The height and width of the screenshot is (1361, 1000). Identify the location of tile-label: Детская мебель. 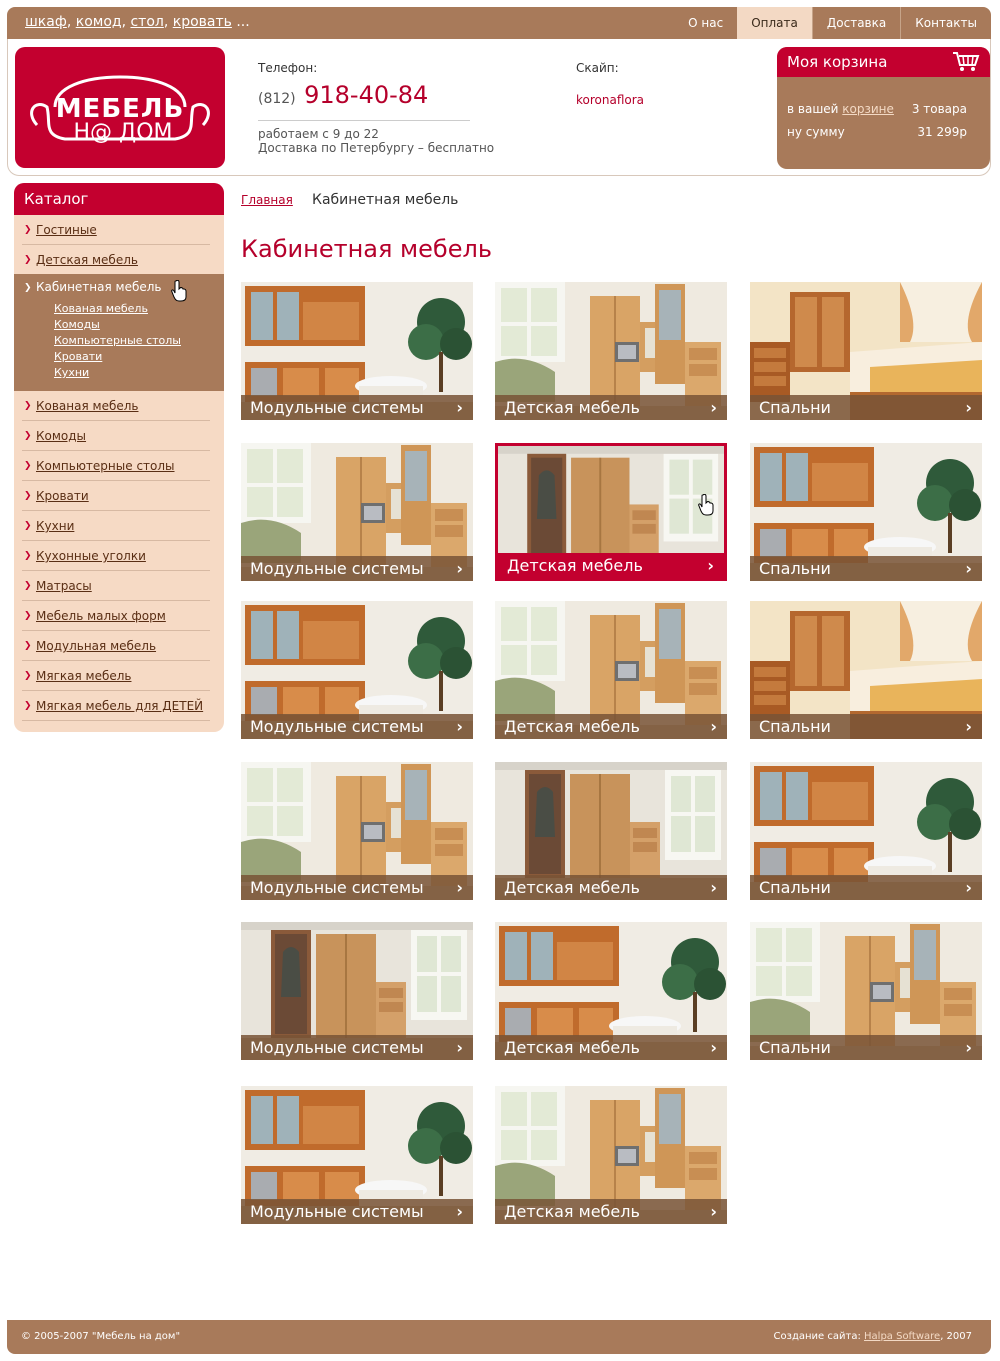
(572, 407).